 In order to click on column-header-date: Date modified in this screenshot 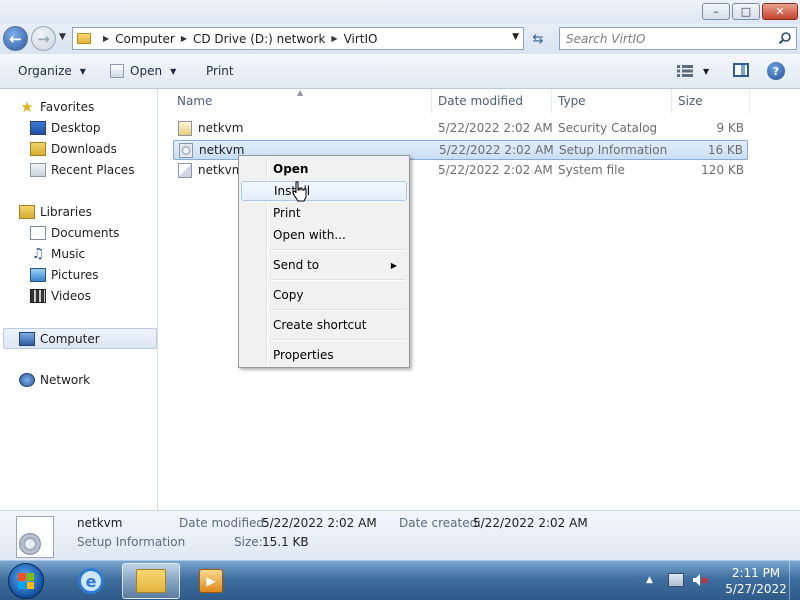, I will do `click(492, 101)`.